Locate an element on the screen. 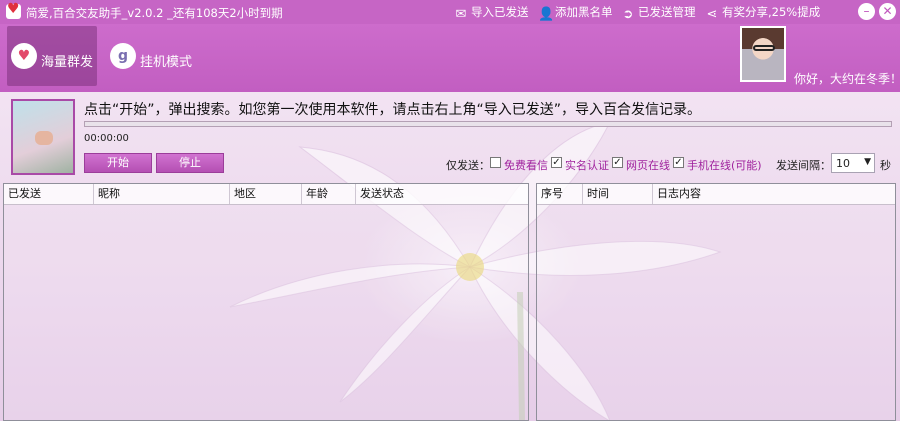 This screenshot has height=421, width=900. filter-label: 仅发送： is located at coordinates (468, 165).